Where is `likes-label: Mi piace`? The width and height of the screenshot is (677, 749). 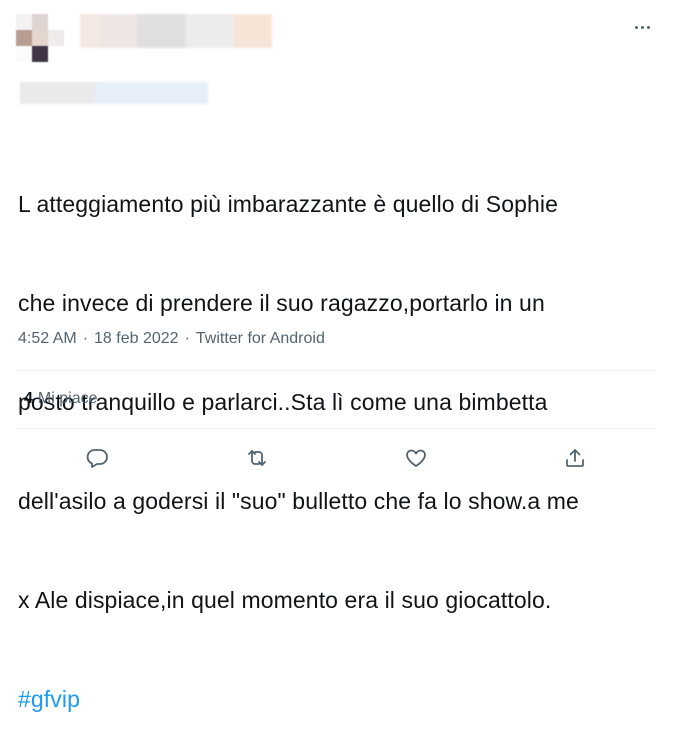 likes-label: Mi piace is located at coordinates (67, 398).